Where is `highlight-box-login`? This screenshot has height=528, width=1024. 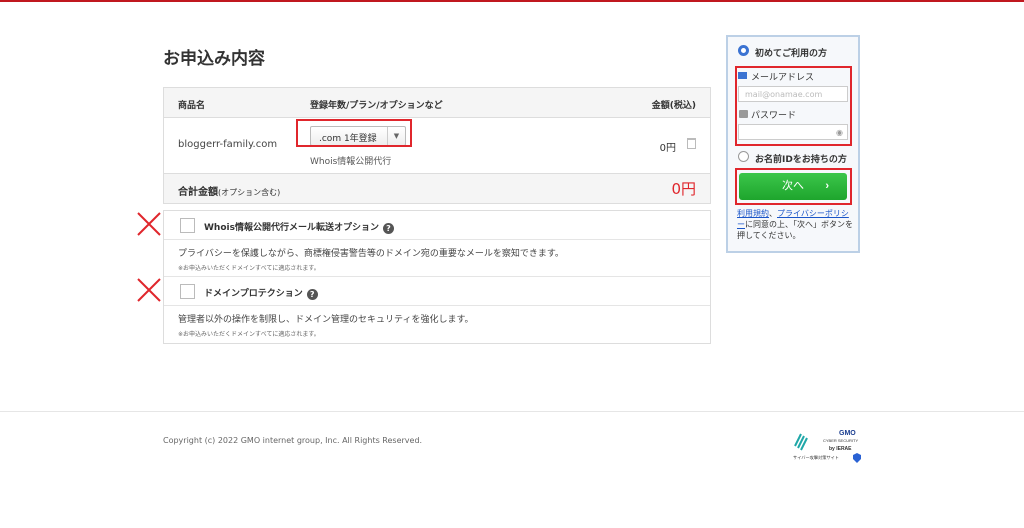
highlight-box-login is located at coordinates (793, 106).